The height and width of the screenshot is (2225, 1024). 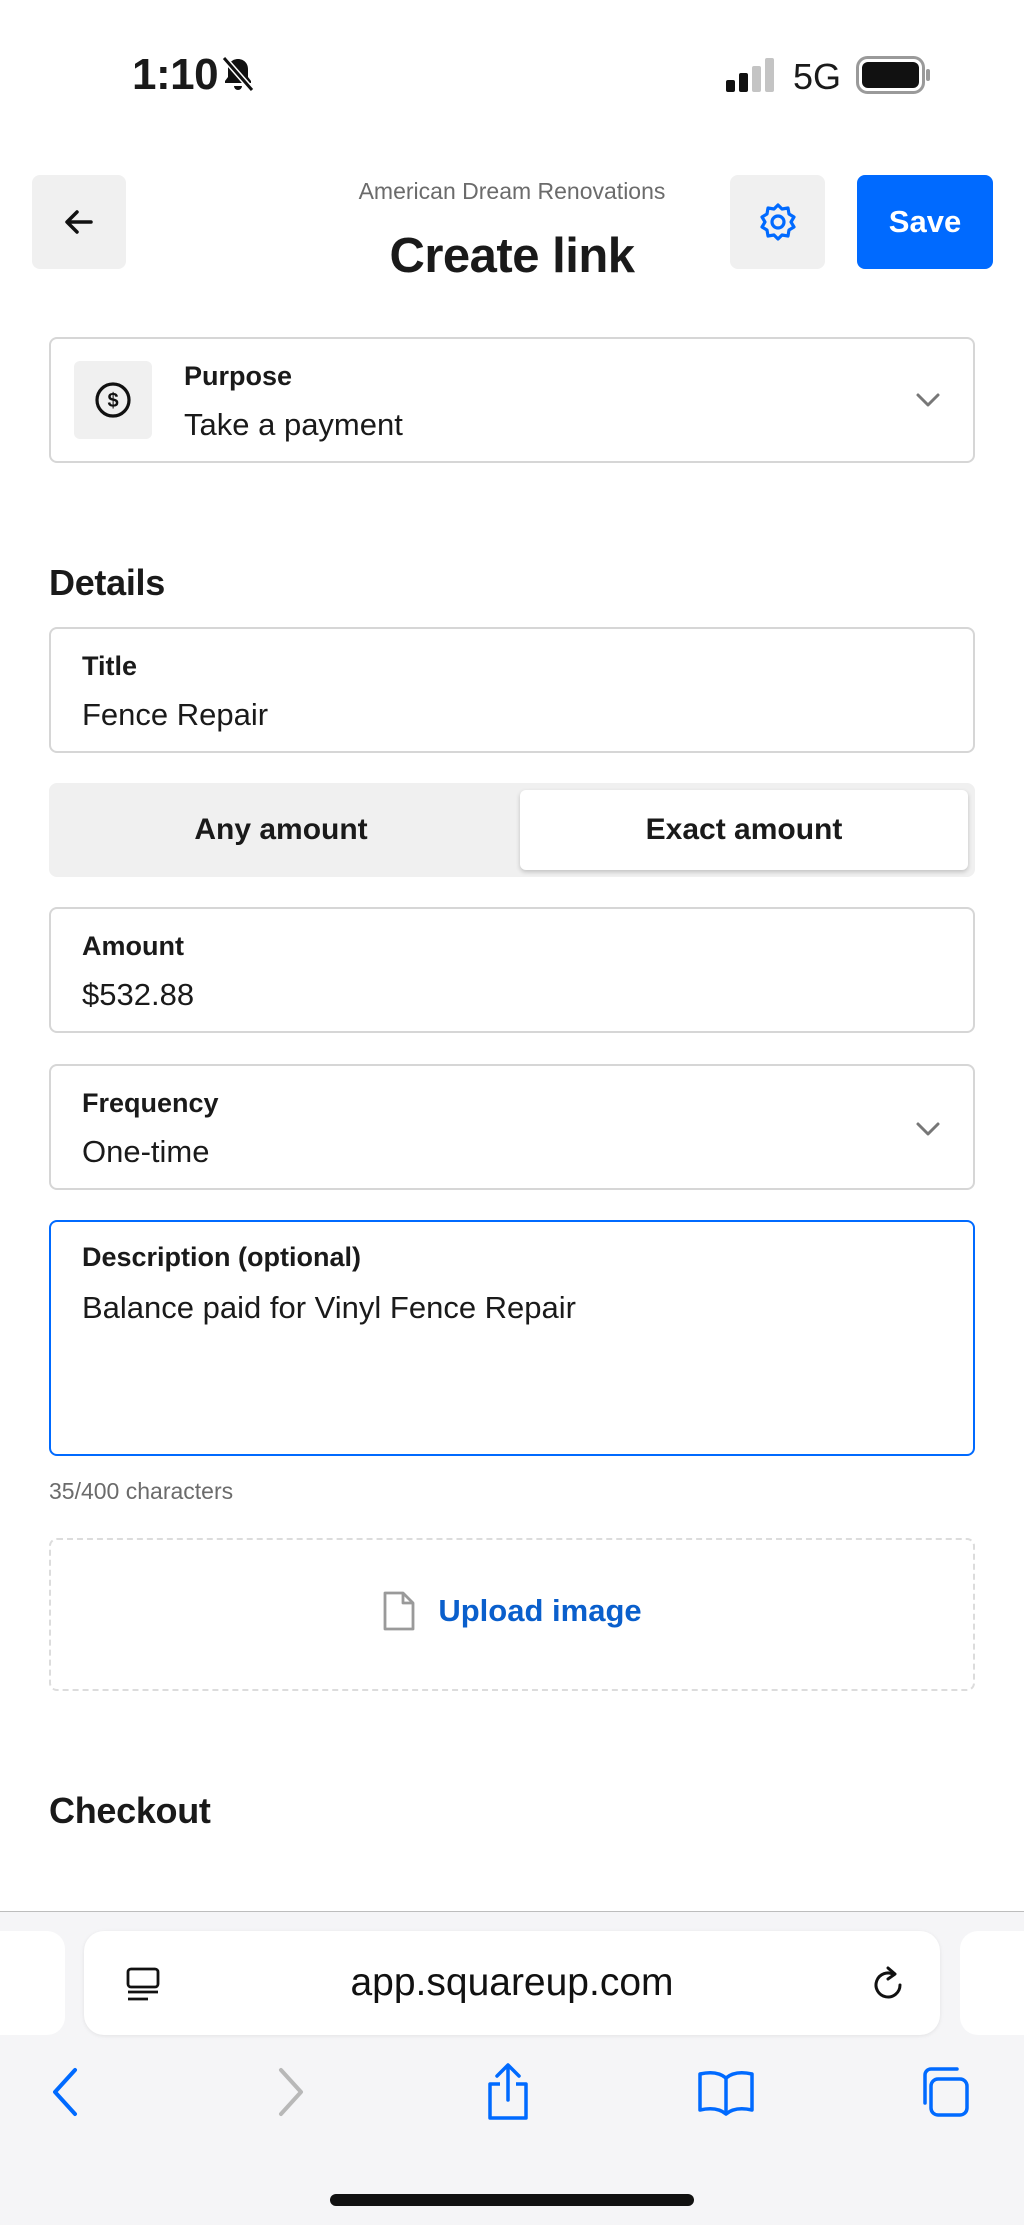 What do you see at coordinates (133, 946) in the screenshot?
I see `amount-label: Amount` at bounding box center [133, 946].